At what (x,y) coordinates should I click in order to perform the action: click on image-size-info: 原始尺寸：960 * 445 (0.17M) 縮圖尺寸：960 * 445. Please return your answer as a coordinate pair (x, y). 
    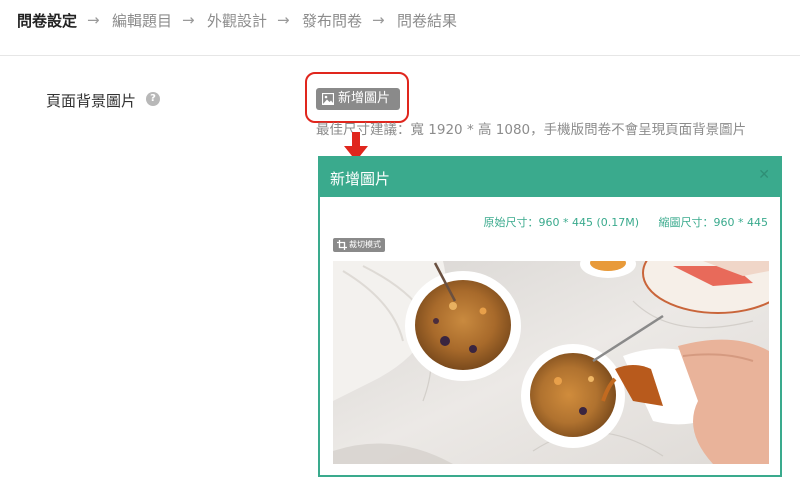
    Looking at the image, I should click on (625, 222).